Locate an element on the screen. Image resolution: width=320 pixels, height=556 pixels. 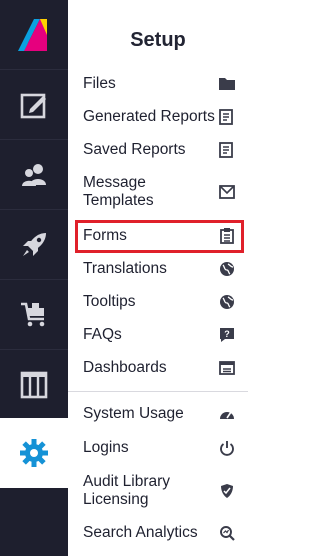
edit-icon is located at coordinates (33, 105).